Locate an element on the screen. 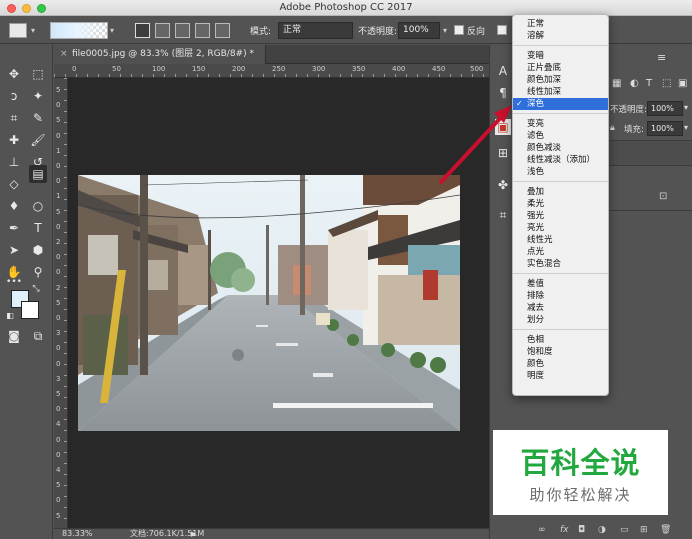  blend-mode-option: 差值 is located at coordinates (560, 284).